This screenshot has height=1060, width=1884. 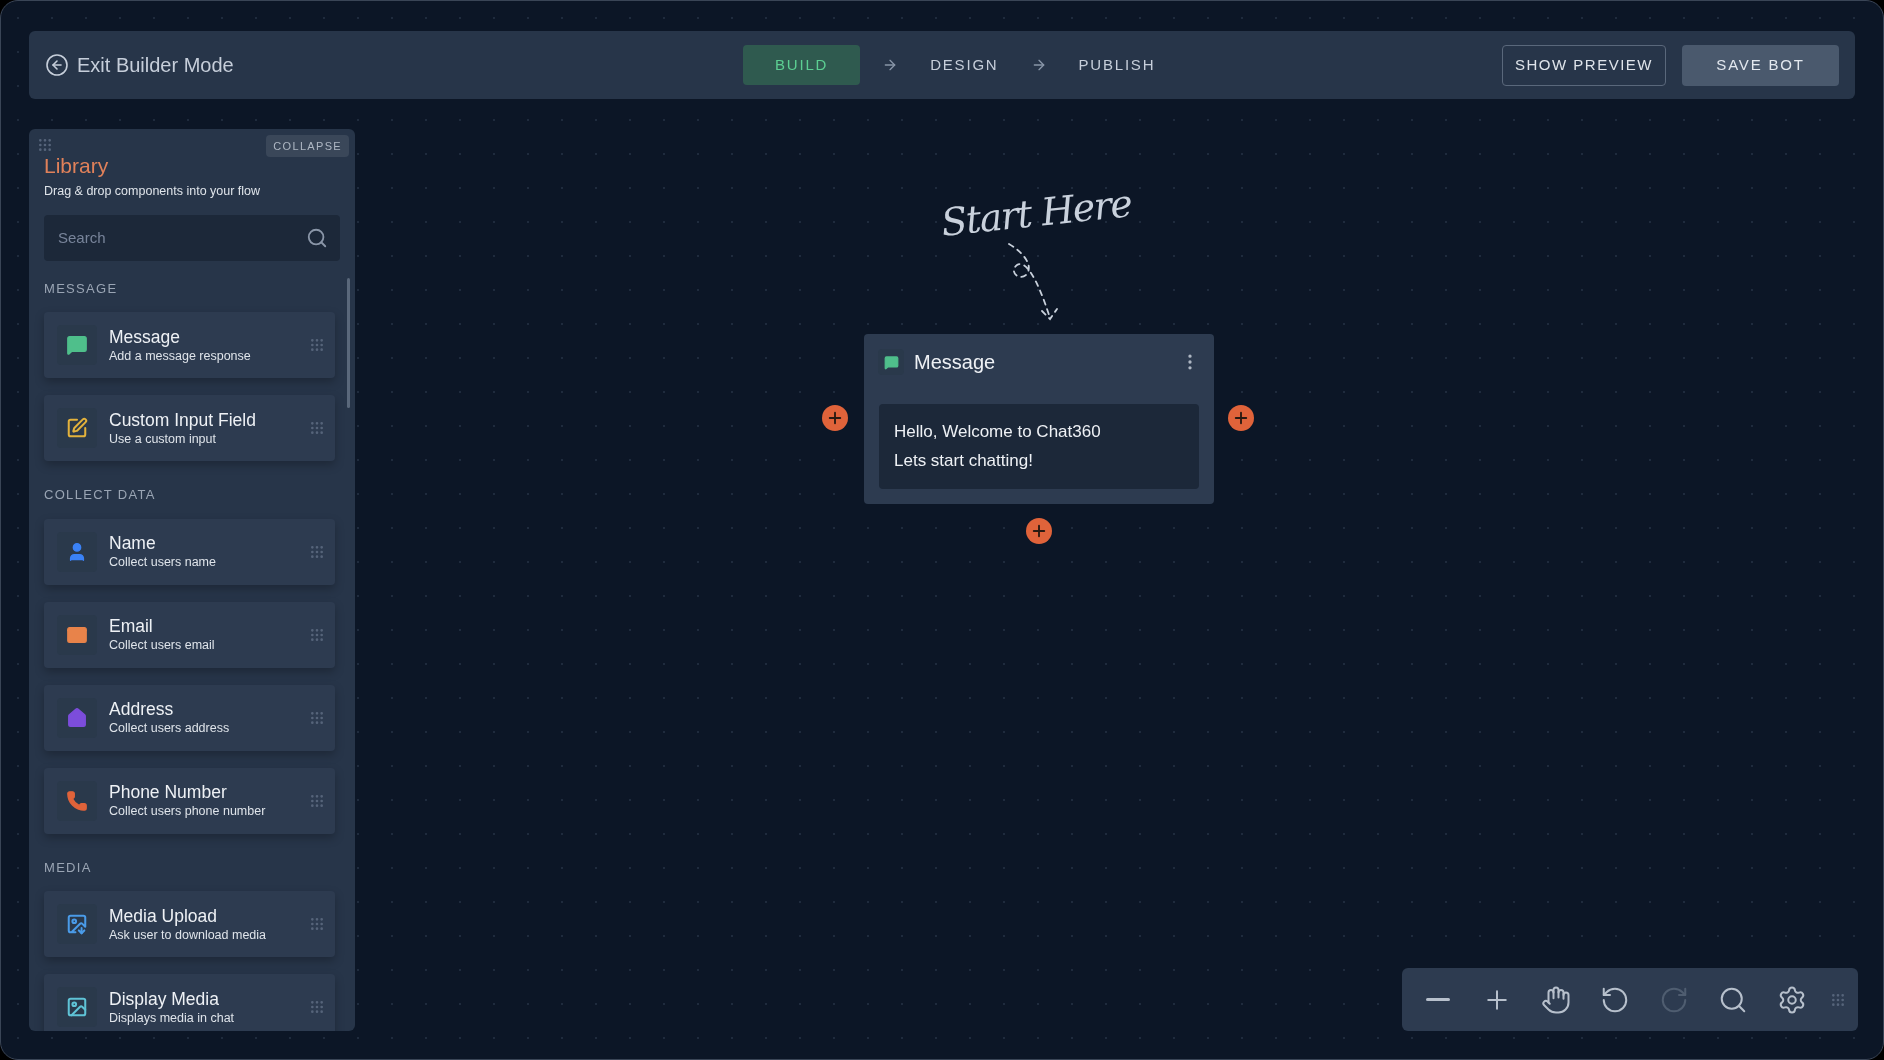 What do you see at coordinates (188, 811) in the screenshot?
I see `component-description: Collect users phone number` at bounding box center [188, 811].